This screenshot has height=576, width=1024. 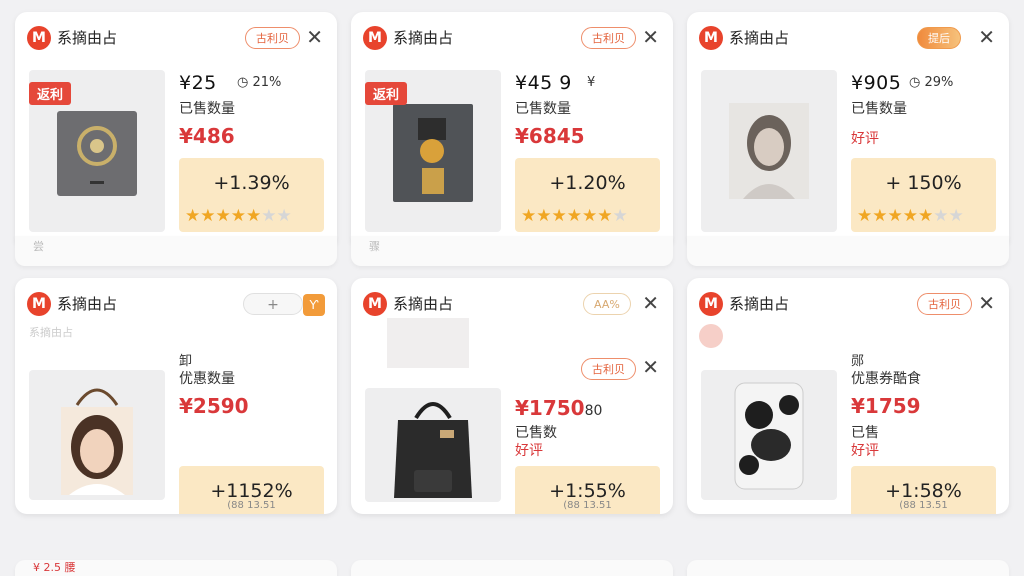 I want to click on sale-price: ¥175080, so click(x=559, y=408).